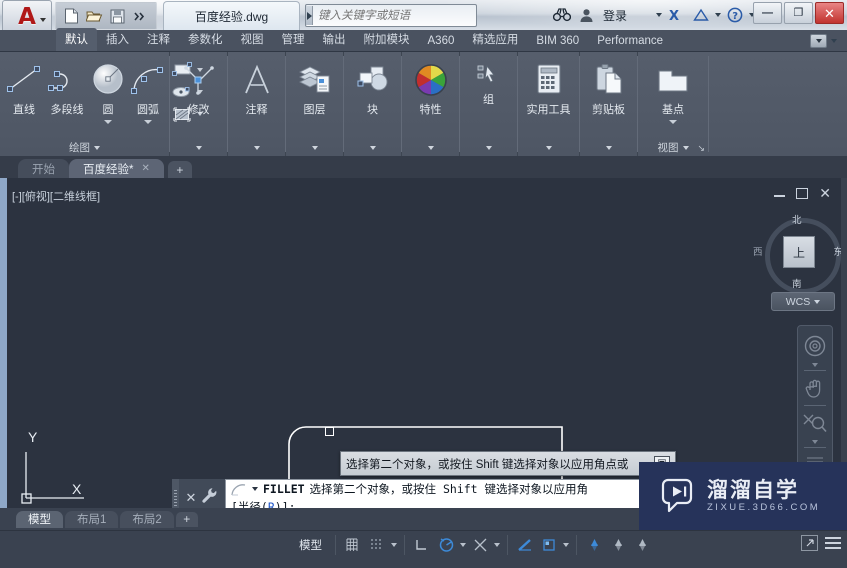 The image size is (847, 568). Describe the element at coordinates (422, 545) in the screenshot. I see `ortho-mode-icon` at that location.